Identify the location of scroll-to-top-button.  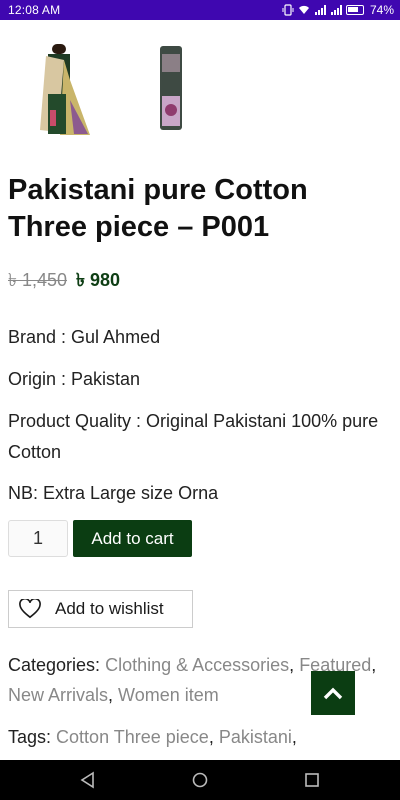
(333, 693).